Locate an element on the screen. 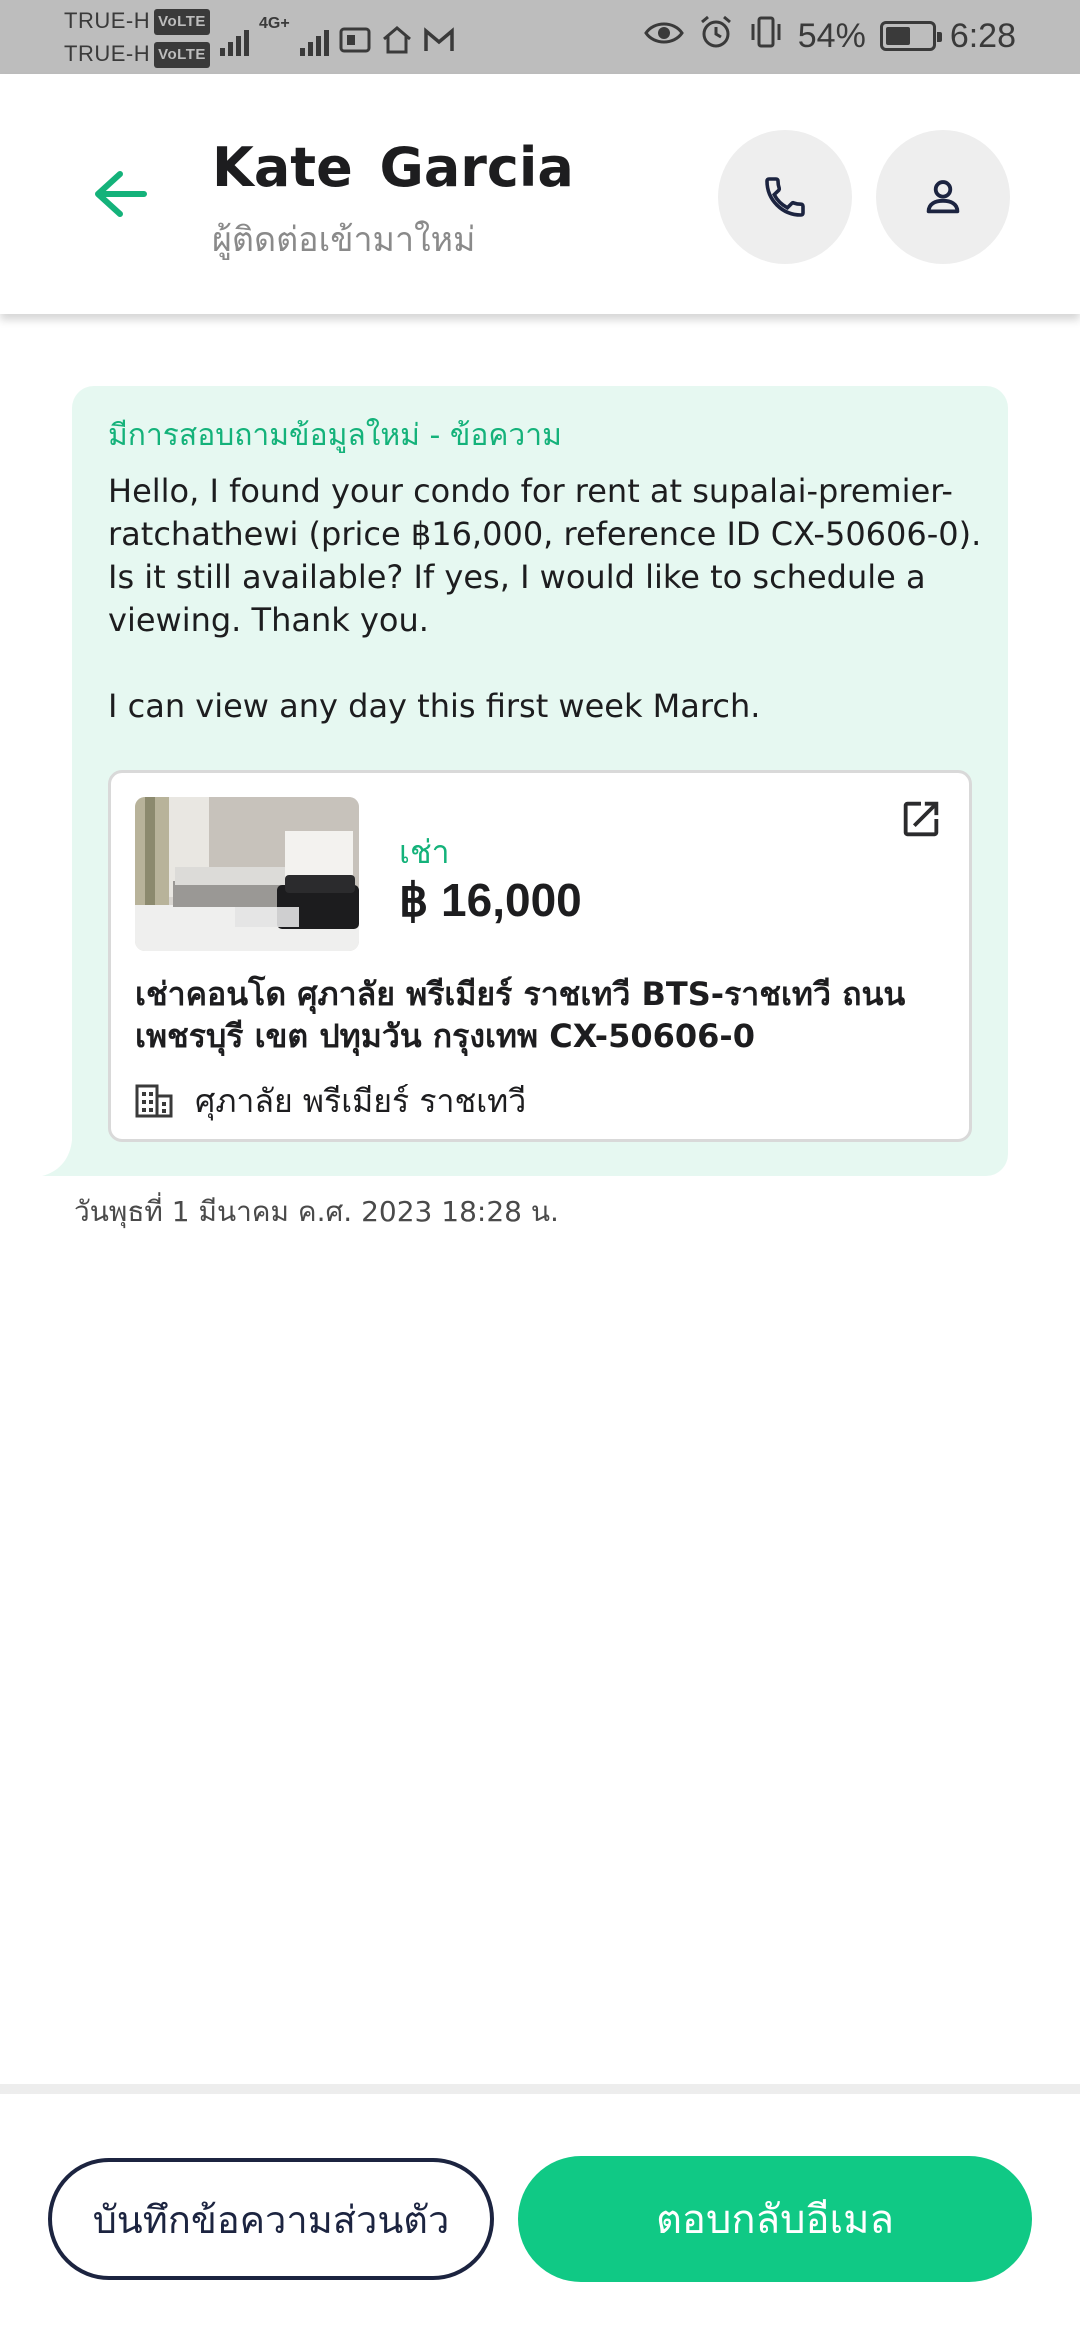 The height and width of the screenshot is (2340, 1080). home-icon is located at coordinates (397, 40).